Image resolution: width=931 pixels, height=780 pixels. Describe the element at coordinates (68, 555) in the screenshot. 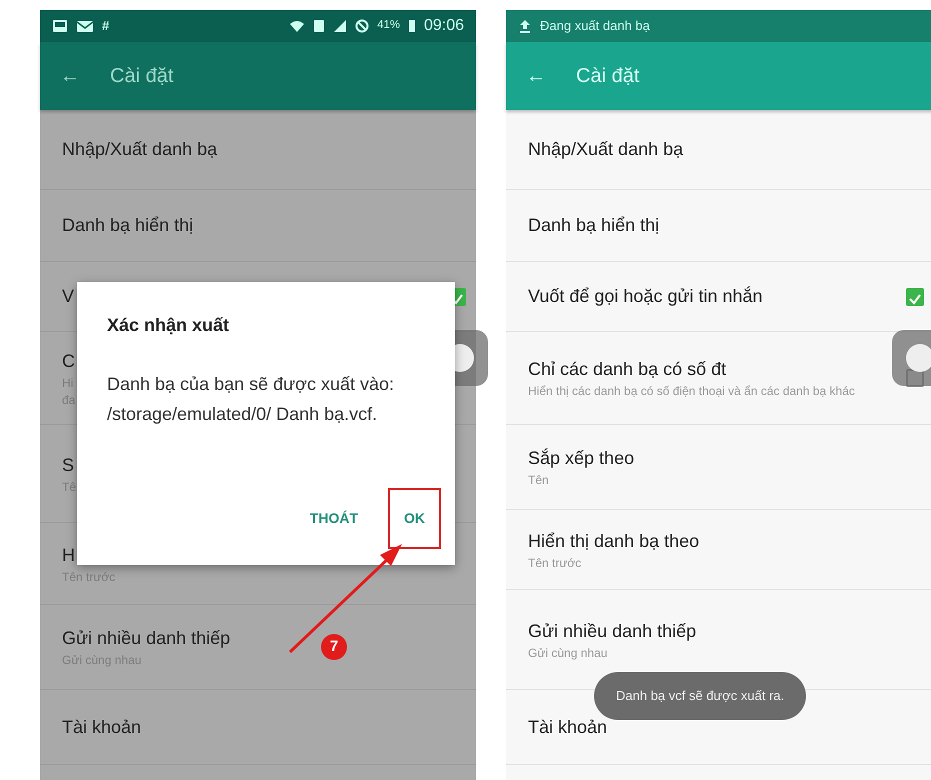

I see `setting-title: H` at that location.